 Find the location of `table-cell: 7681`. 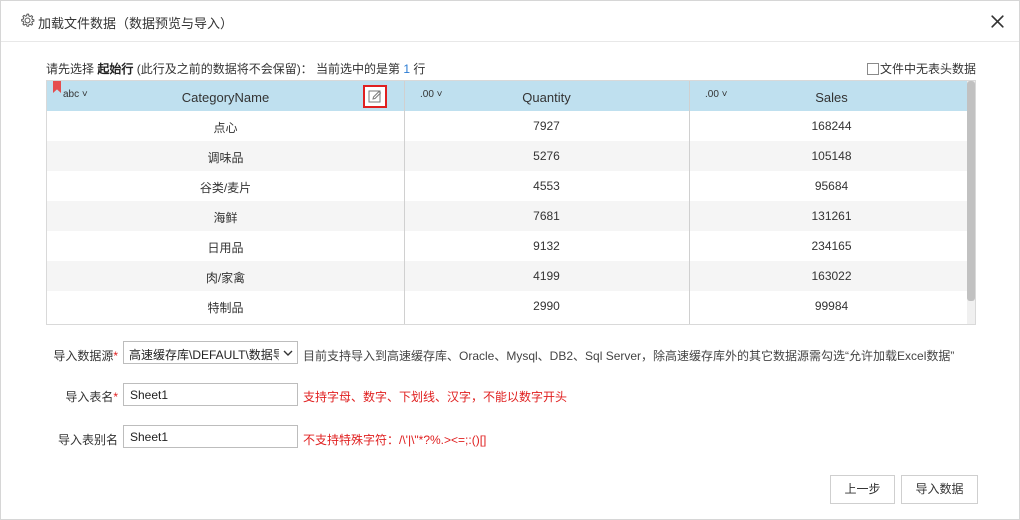

table-cell: 7681 is located at coordinates (546, 216).